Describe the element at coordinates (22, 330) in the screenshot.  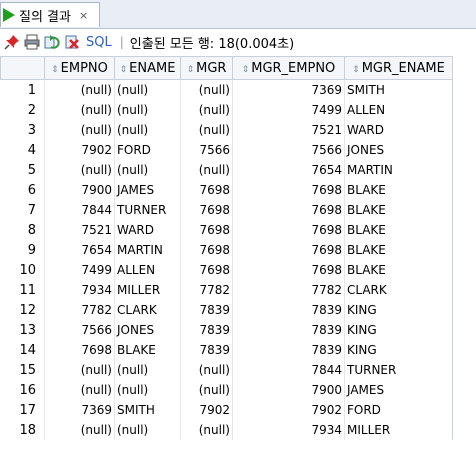
I see `row-number: 13` at that location.